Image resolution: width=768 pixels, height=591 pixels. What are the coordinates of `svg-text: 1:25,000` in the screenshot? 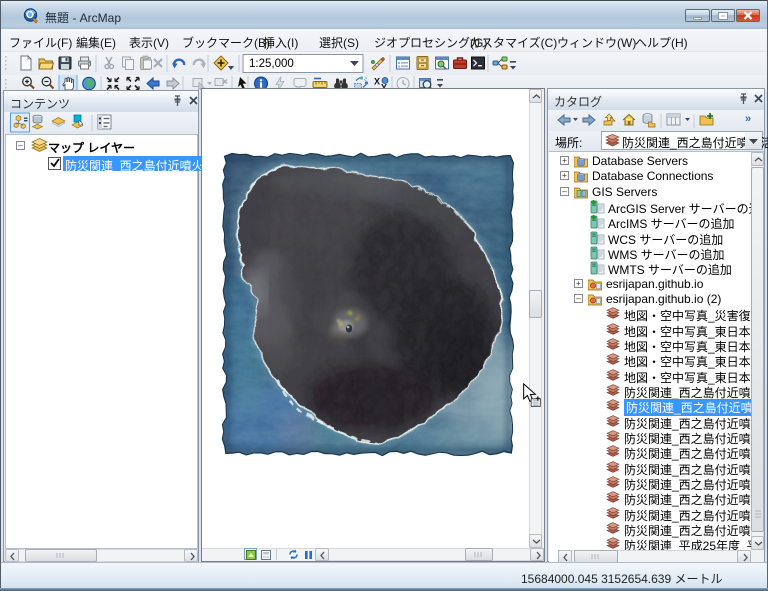 It's located at (271, 64).